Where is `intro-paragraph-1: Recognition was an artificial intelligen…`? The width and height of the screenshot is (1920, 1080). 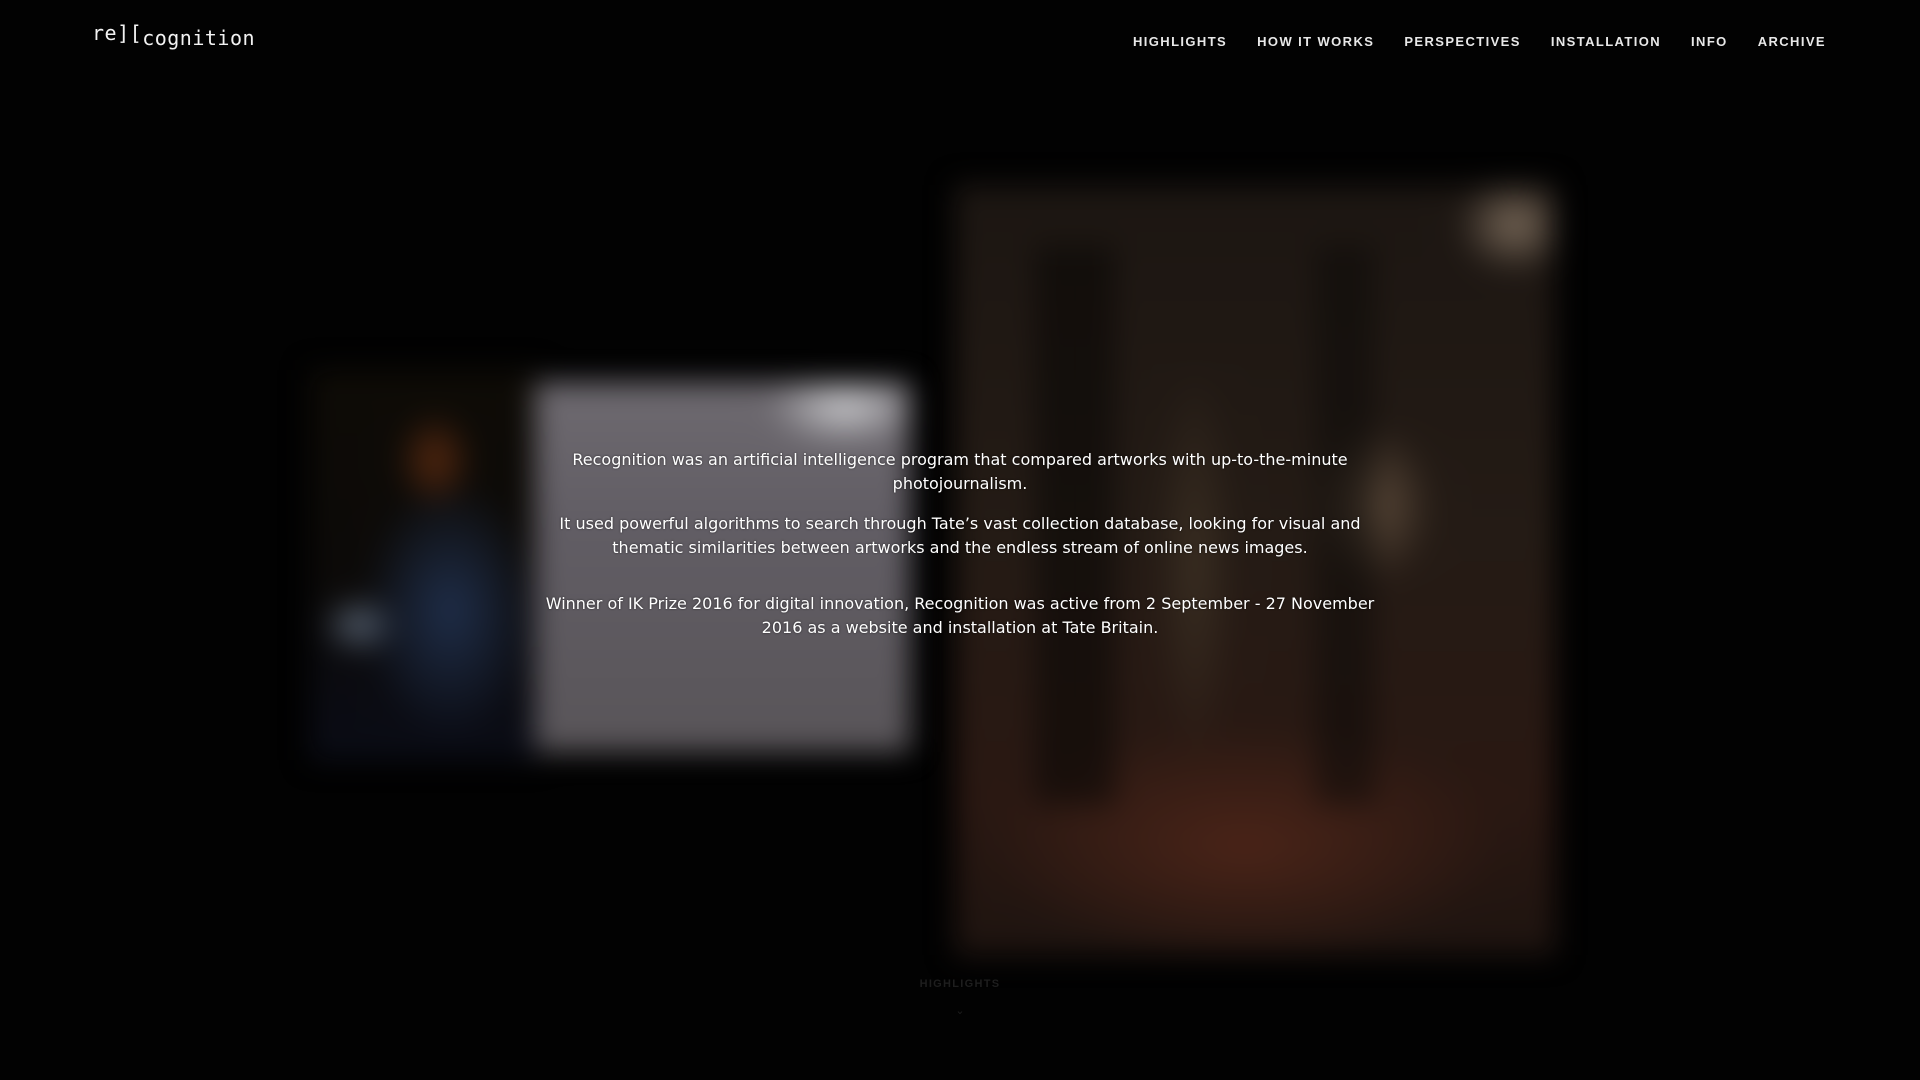
intro-paragraph-1: Recognition was an artificial intelligen… is located at coordinates (960, 471).